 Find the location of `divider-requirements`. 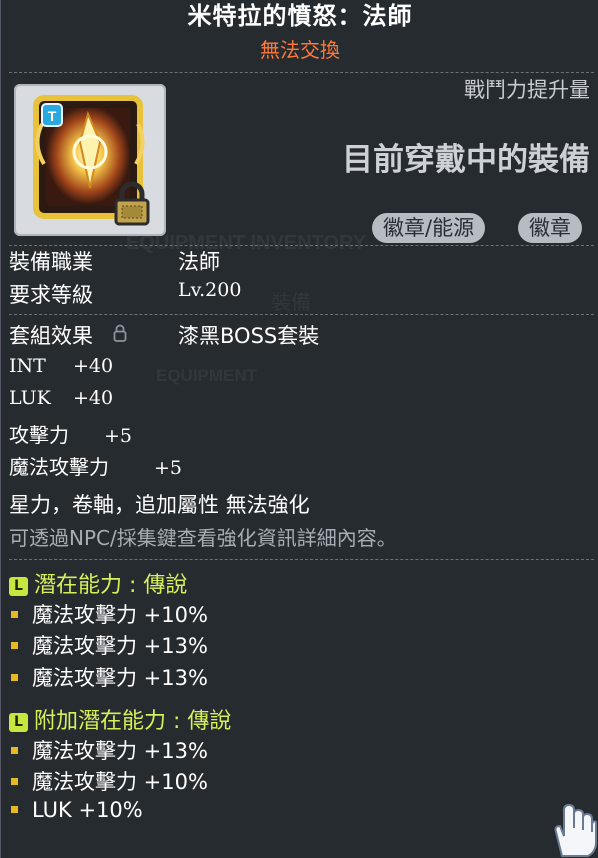

divider-requirements is located at coordinates (301, 314).